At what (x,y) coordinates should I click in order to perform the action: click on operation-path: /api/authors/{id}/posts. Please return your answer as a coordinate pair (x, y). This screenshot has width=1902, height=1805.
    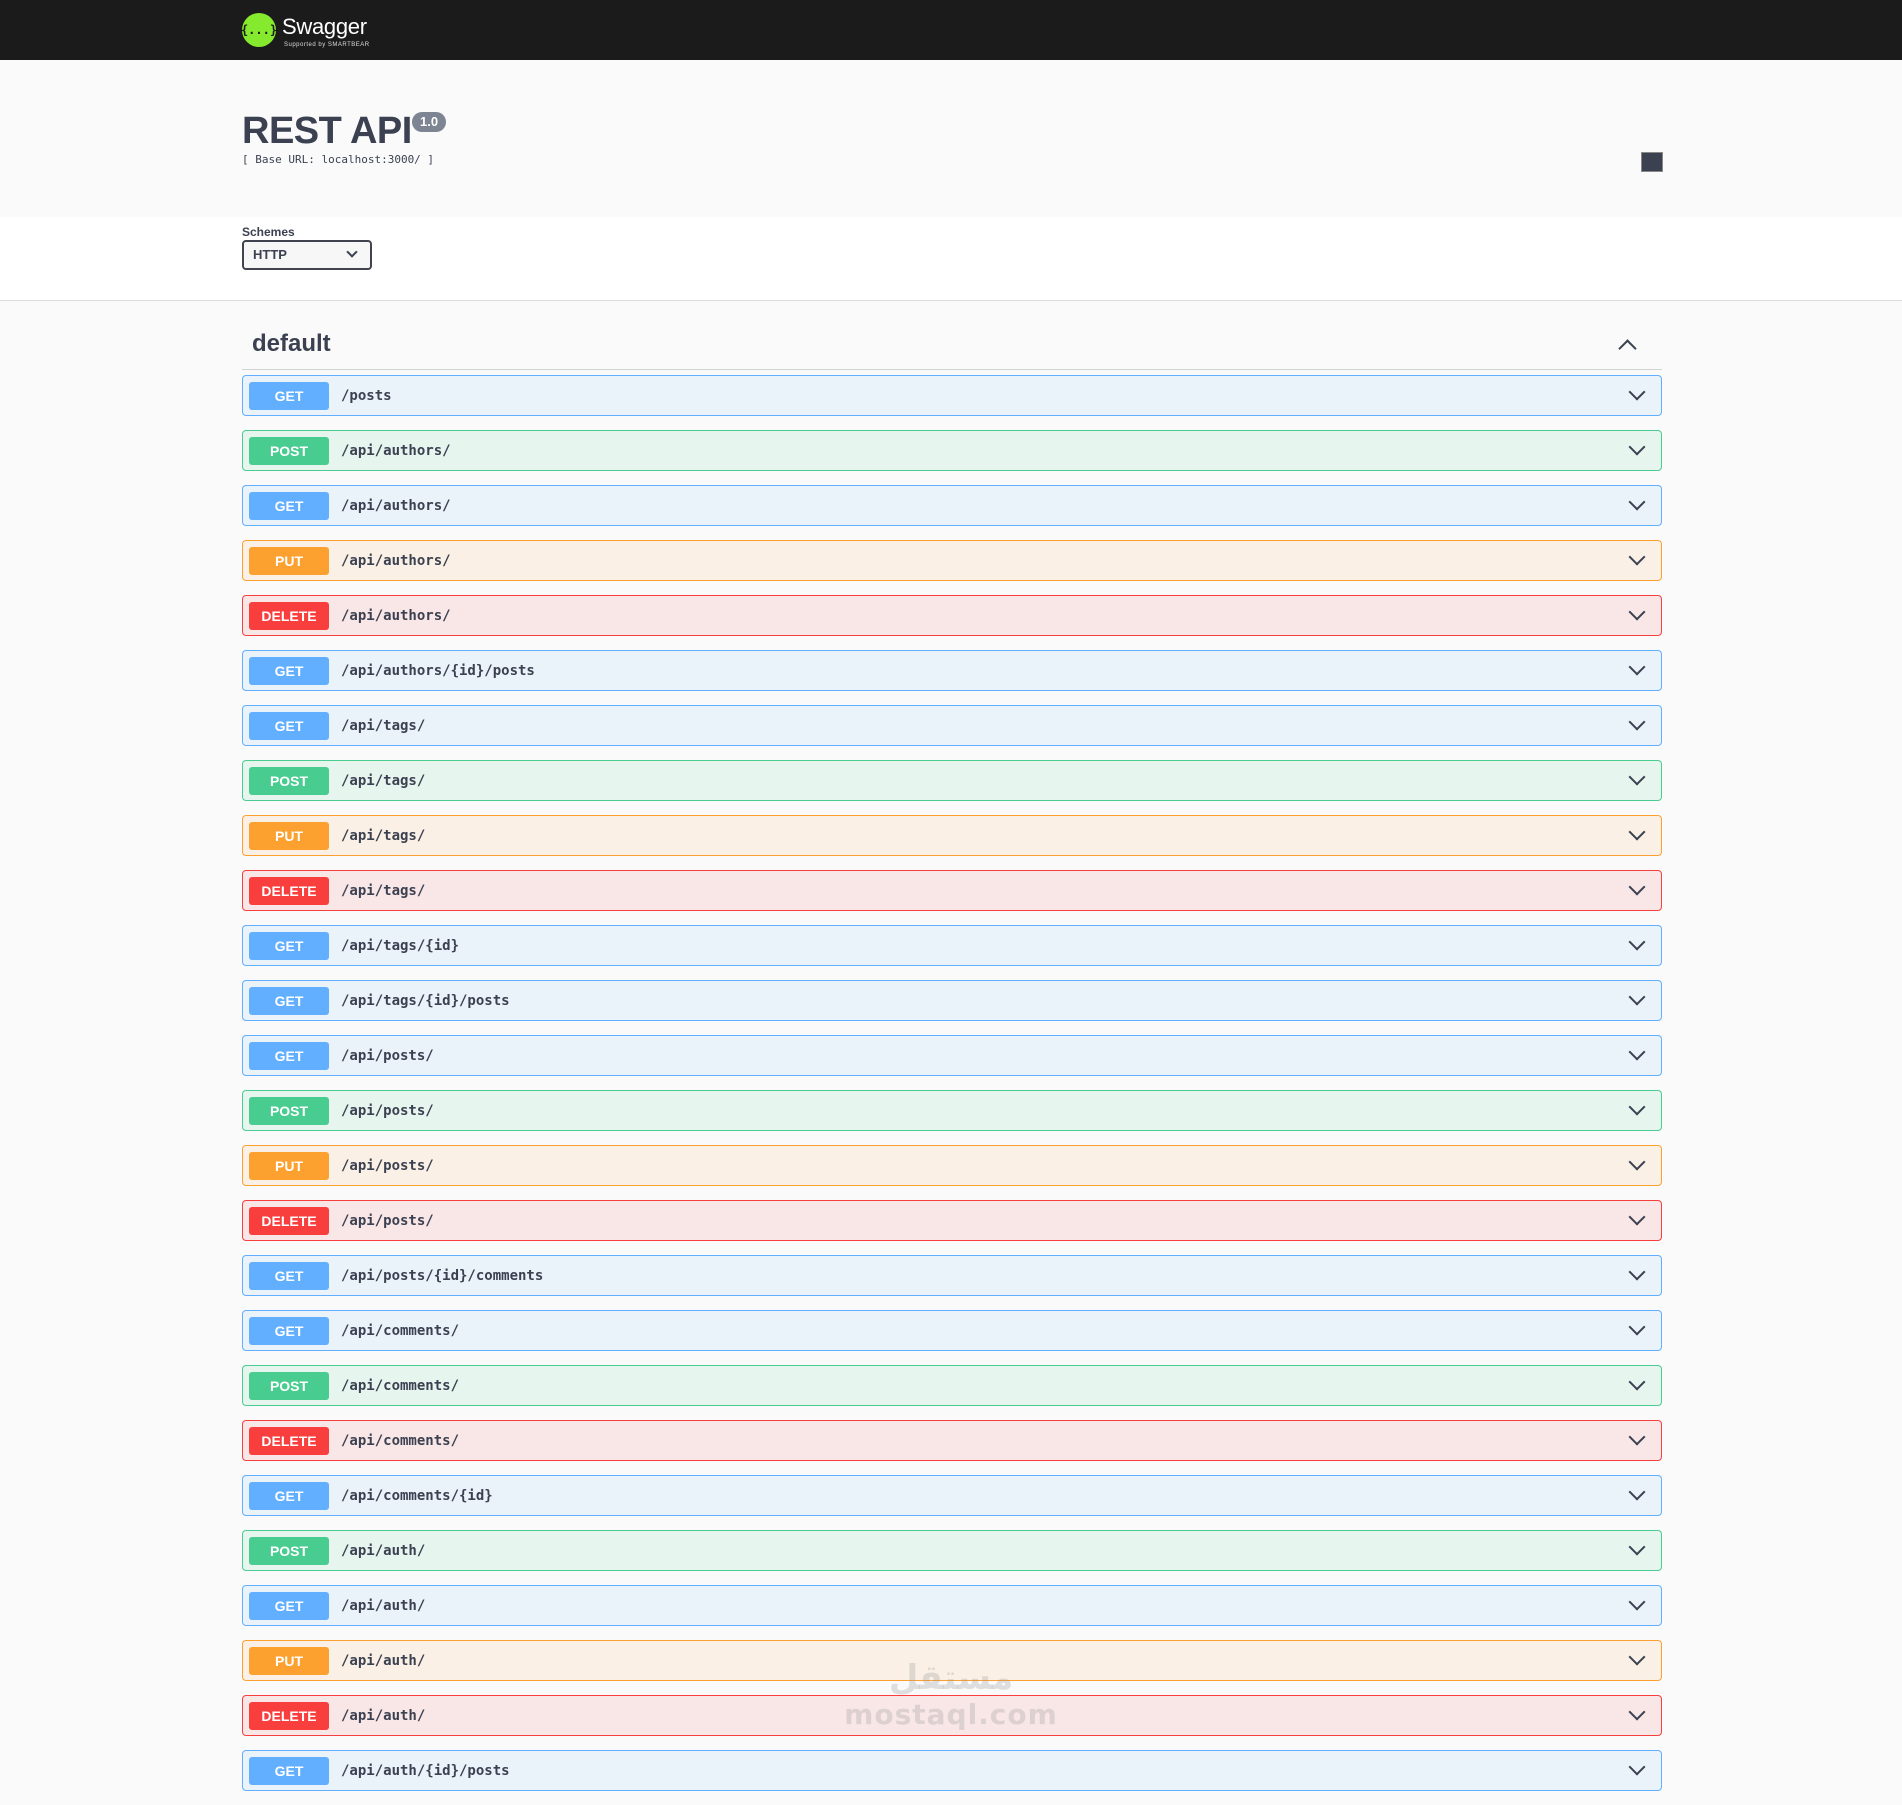
    Looking at the image, I should click on (438, 670).